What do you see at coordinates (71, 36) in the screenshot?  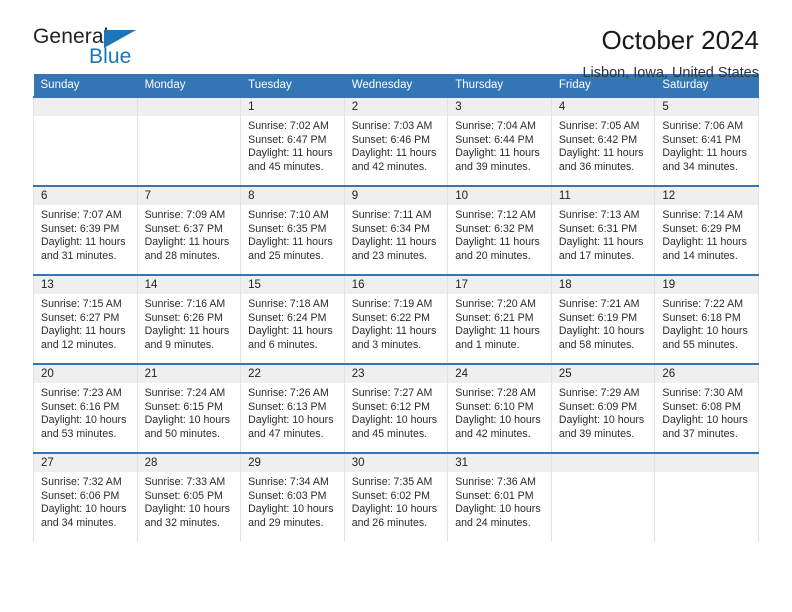 I see `logo-text-general: General` at bounding box center [71, 36].